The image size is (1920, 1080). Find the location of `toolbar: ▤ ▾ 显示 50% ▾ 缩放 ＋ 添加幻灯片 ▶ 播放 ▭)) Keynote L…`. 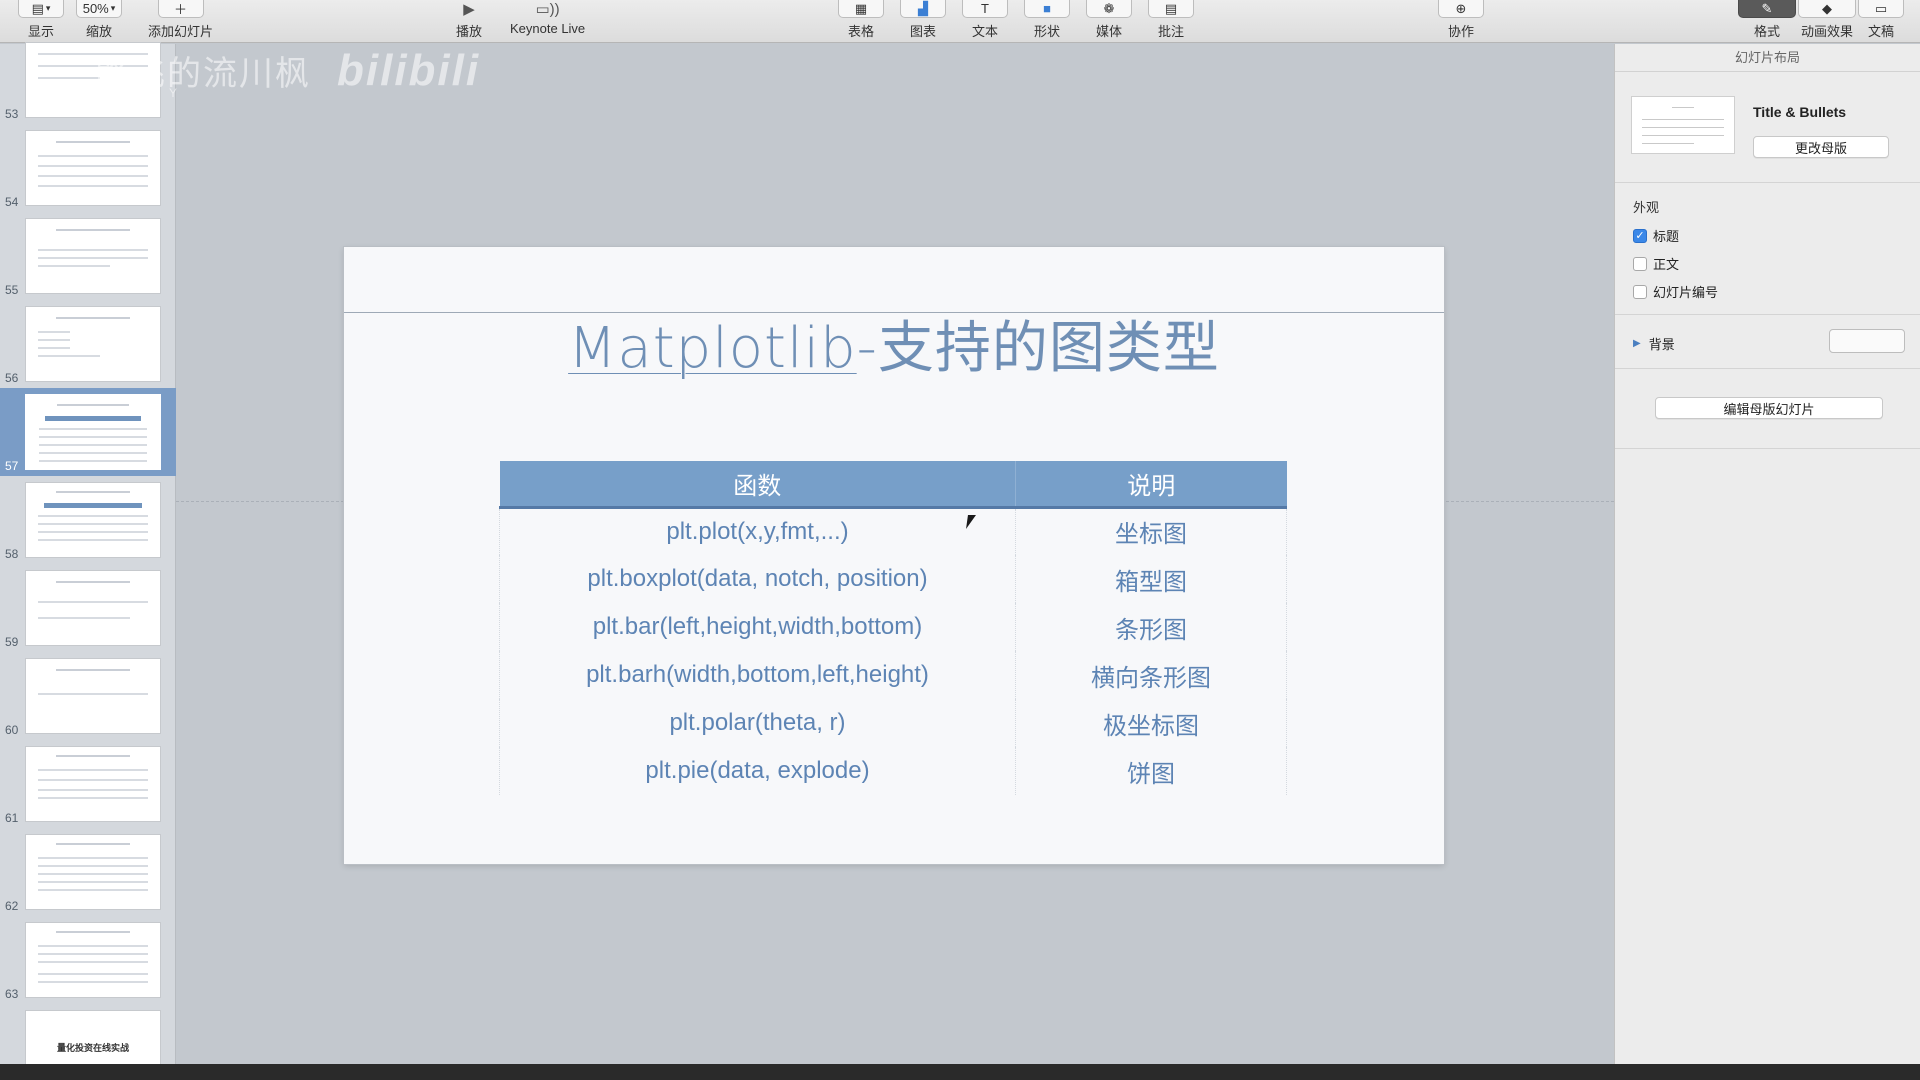

toolbar: ▤ ▾ 显示 50% ▾ 缩放 ＋ 添加幻灯片 ▶ 播放 ▭)) Keynote L… is located at coordinates (960, 21).